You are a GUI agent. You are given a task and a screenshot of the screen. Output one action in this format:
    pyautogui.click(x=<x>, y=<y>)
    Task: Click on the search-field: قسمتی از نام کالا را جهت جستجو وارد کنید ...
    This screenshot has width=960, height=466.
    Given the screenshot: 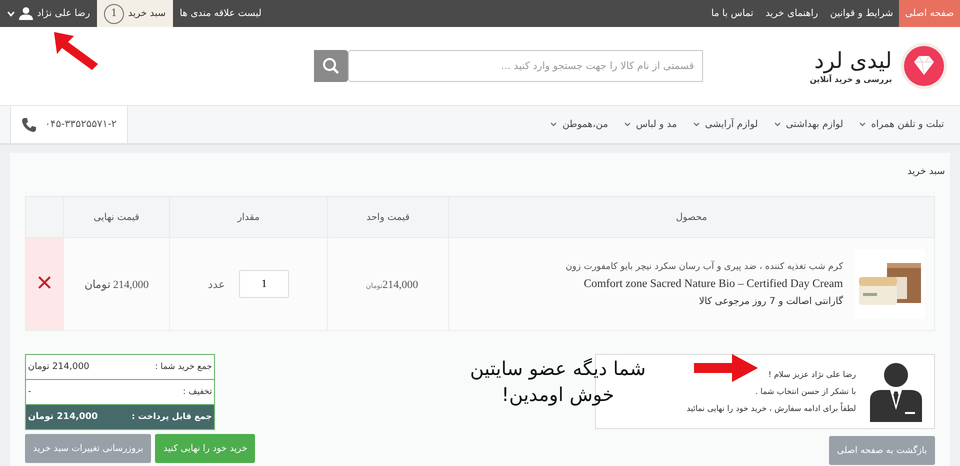 What is the action you would take?
    pyautogui.click(x=525, y=66)
    